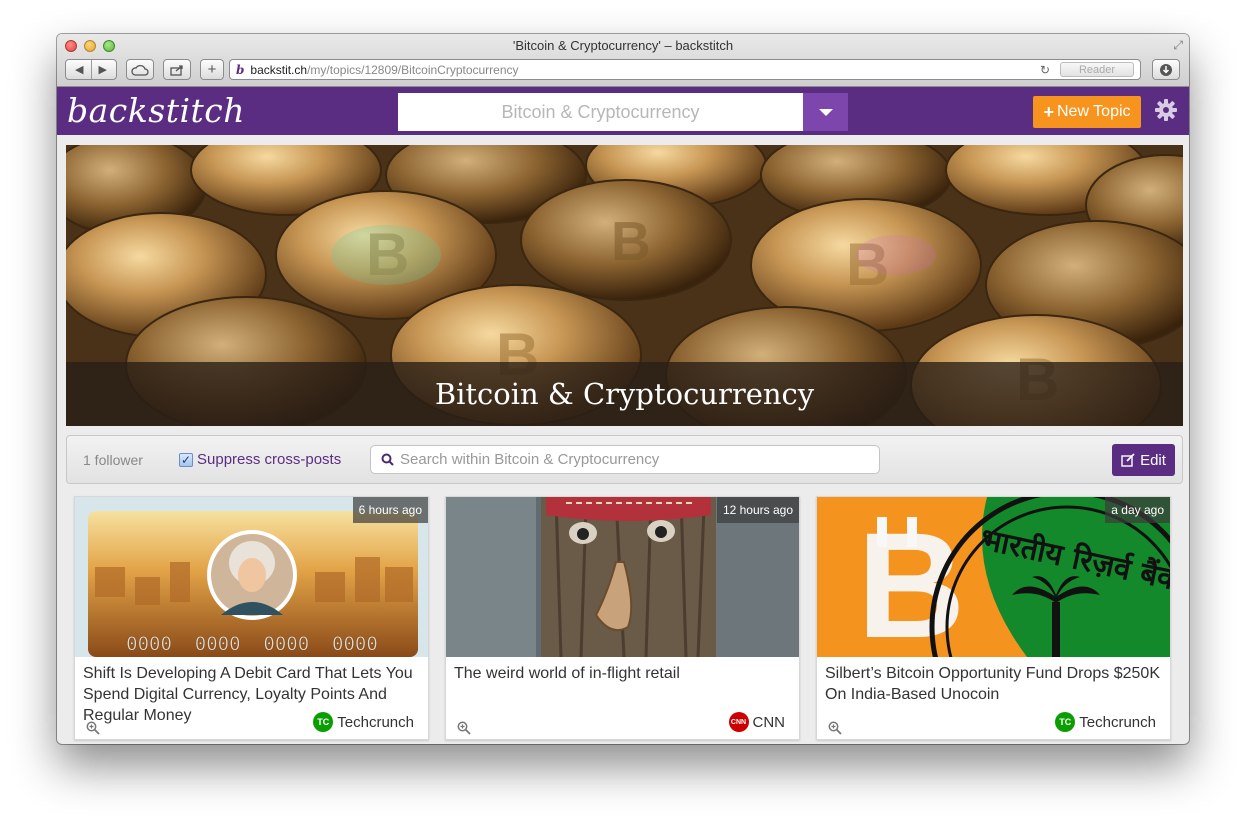 The image size is (1246, 824). Describe the element at coordinates (600, 112) in the screenshot. I see `topic-selector: Bitcoin & Cryptocurrency` at that location.